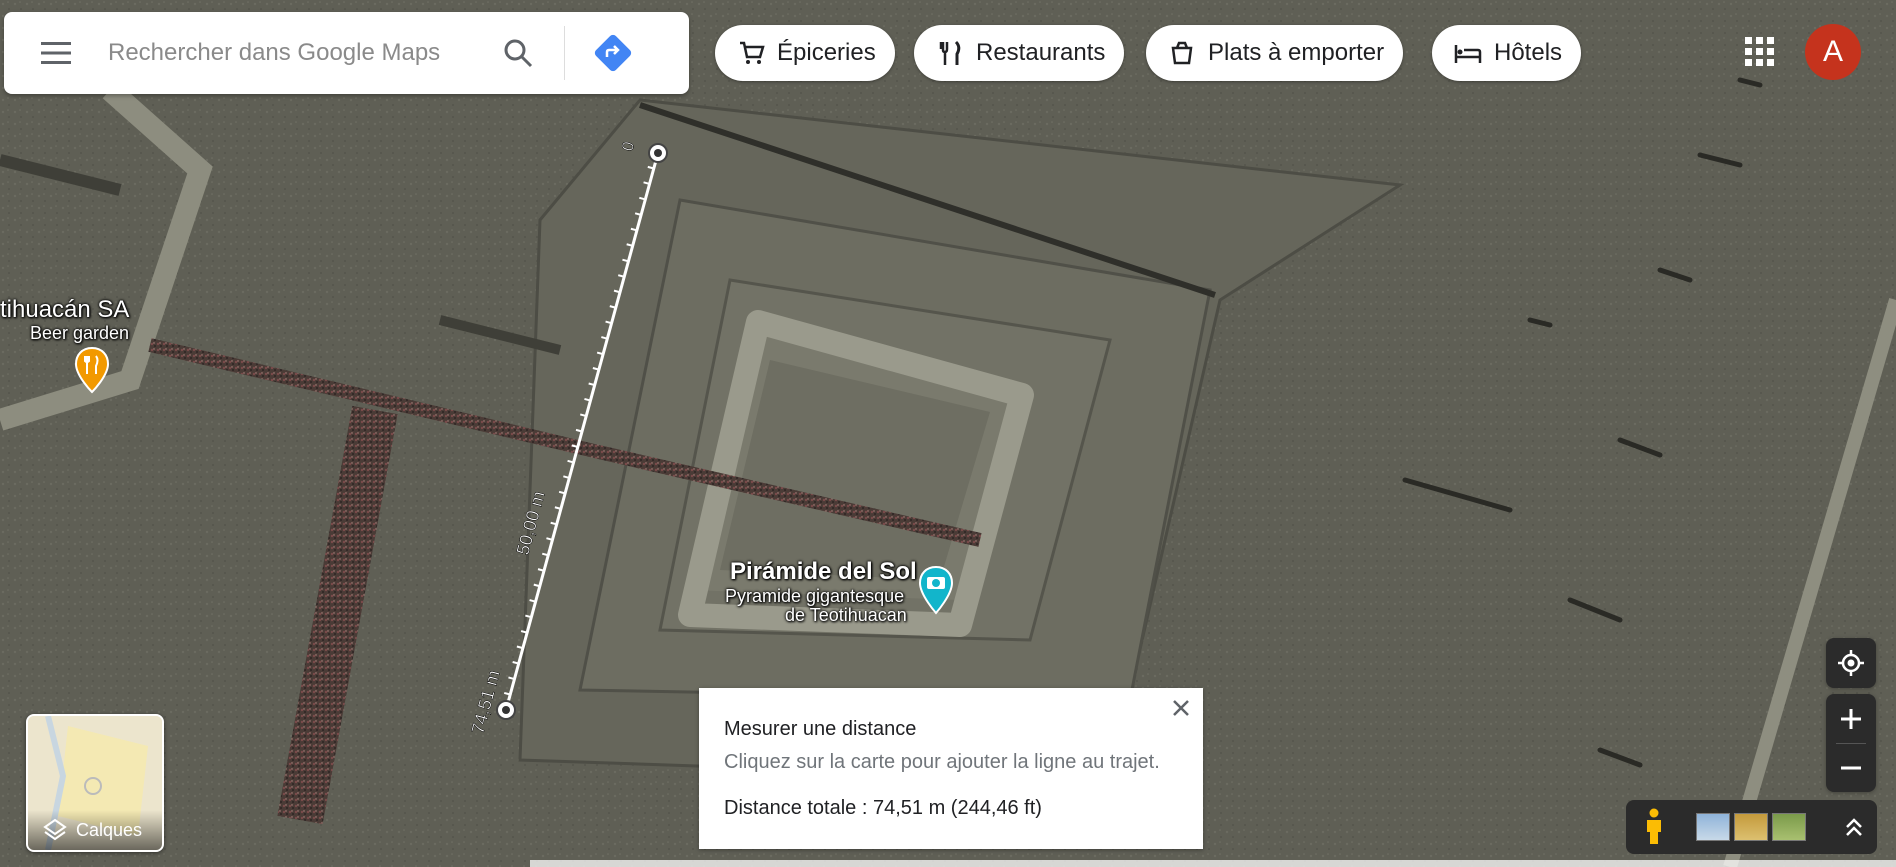 This screenshot has width=1896, height=867. I want to click on place-name-beer-garden: tihuacán SA, so click(64, 310).